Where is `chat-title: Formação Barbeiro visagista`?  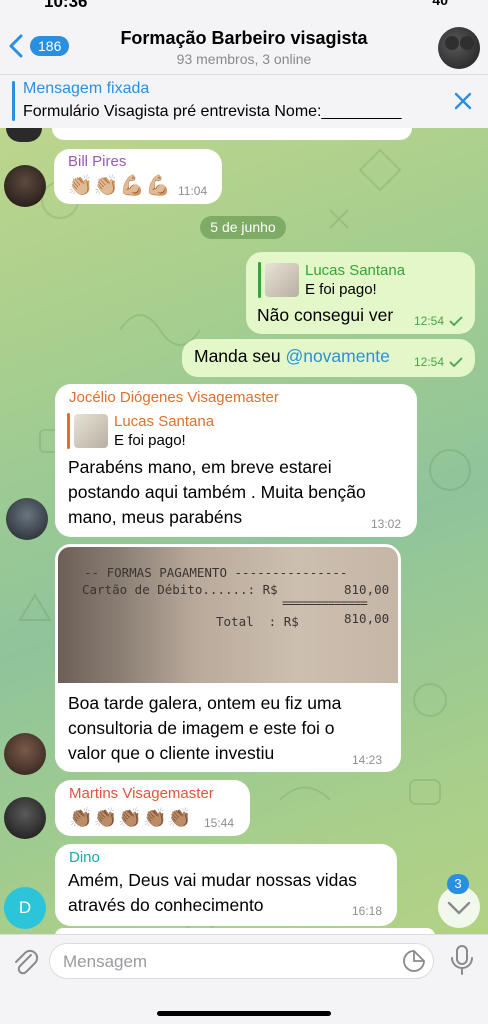
chat-title: Formação Barbeiro visagista is located at coordinates (244, 38).